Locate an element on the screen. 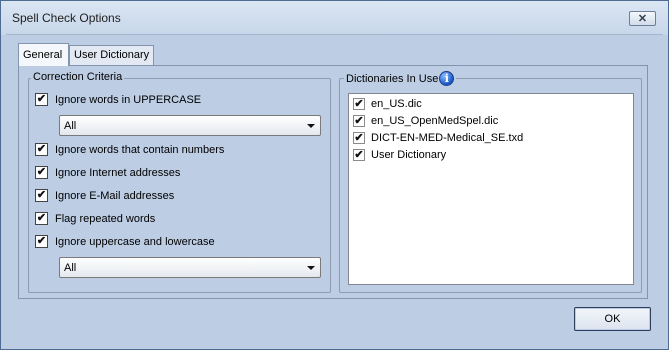 The width and height of the screenshot is (669, 350). info-icon: i is located at coordinates (447, 78).